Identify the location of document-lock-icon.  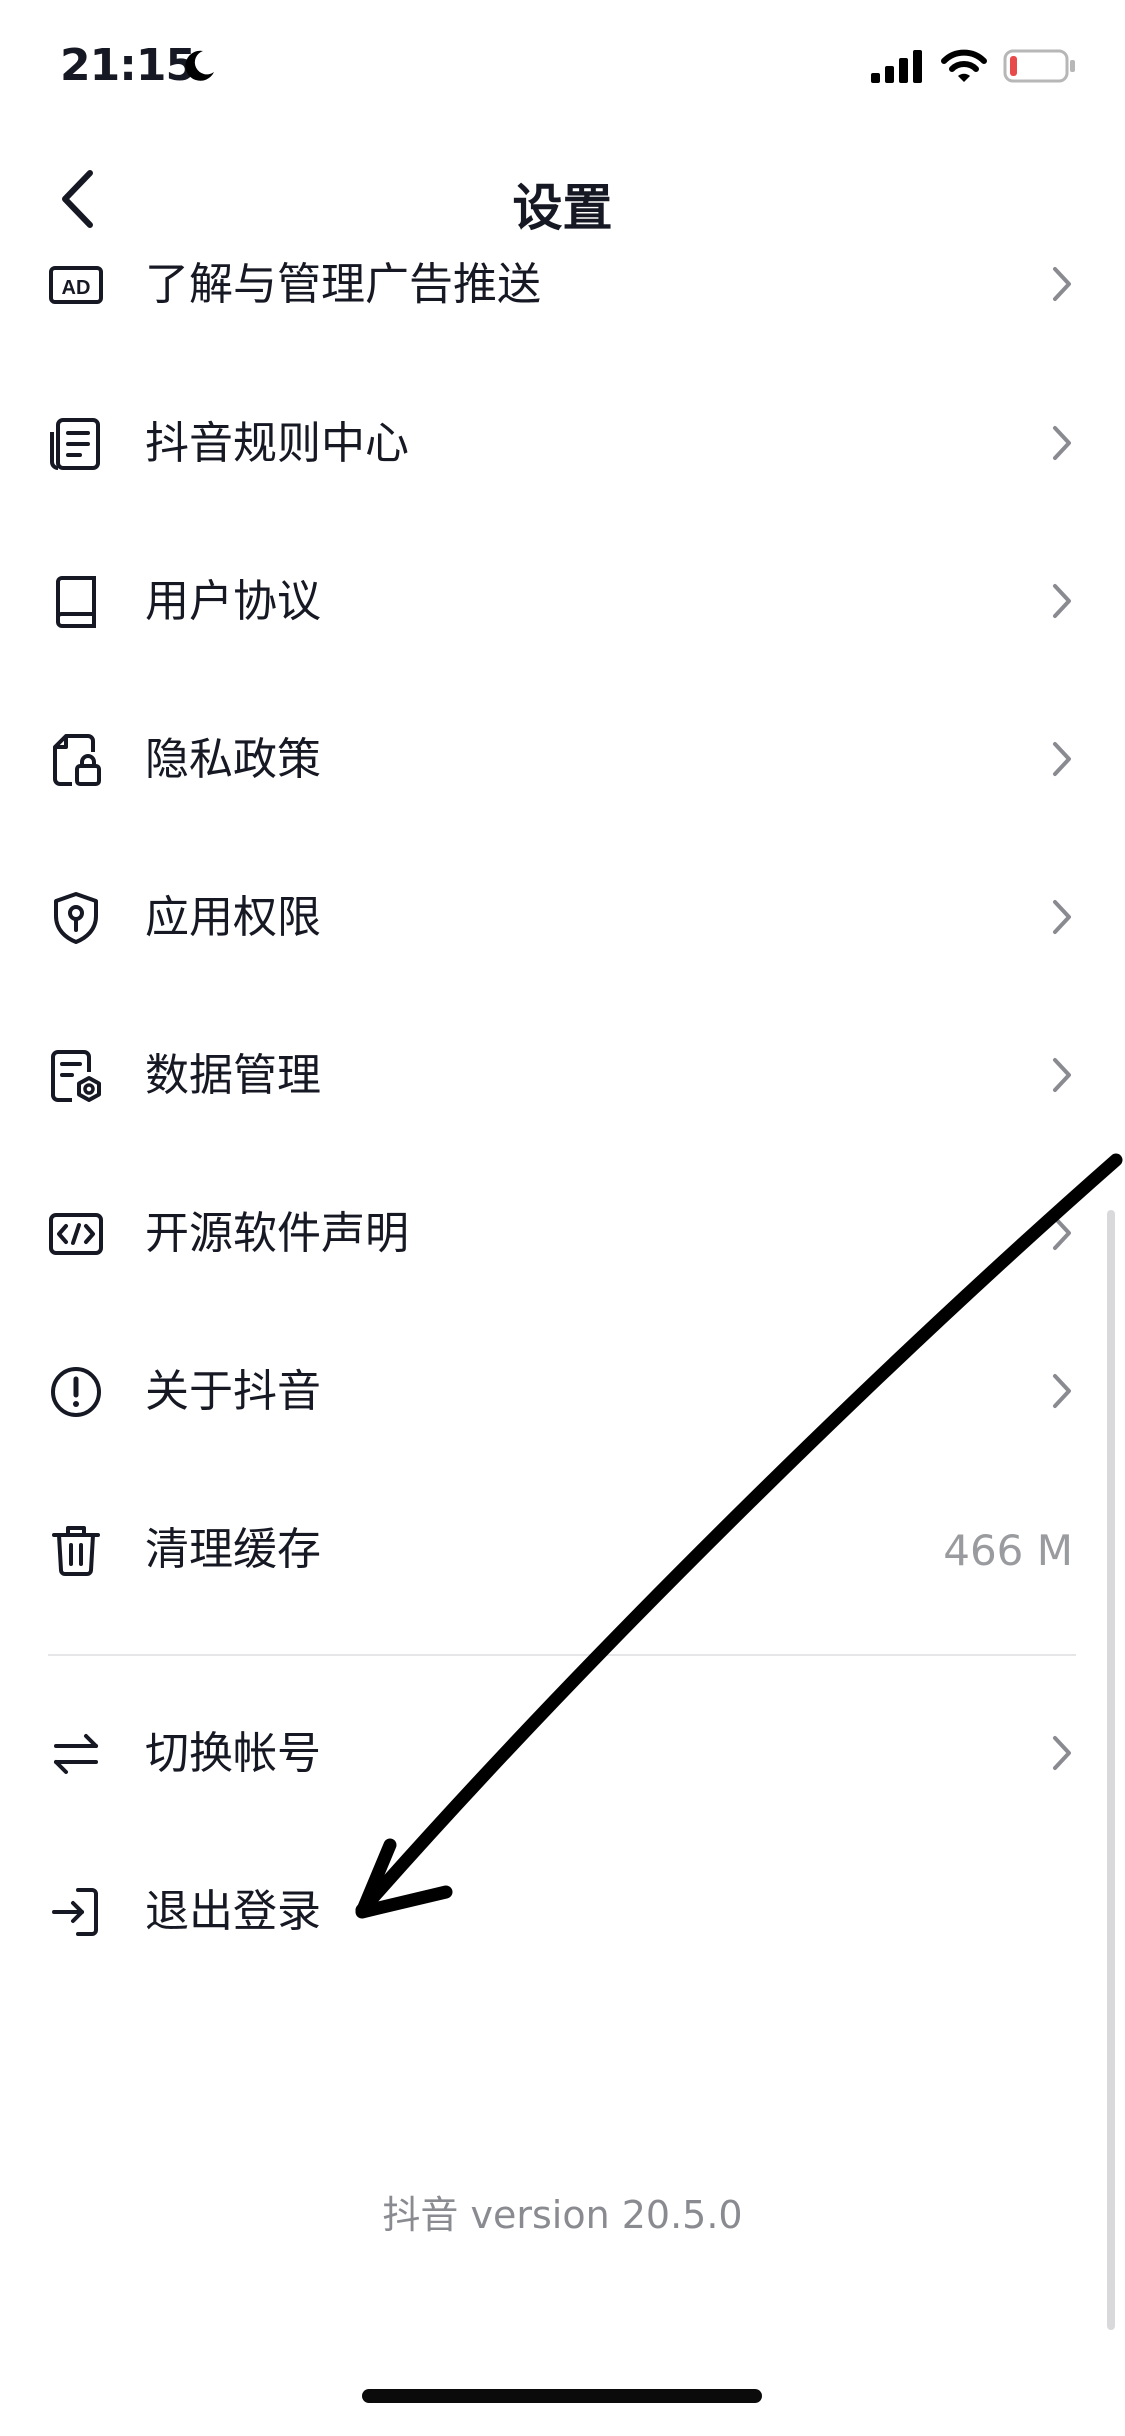
(77, 760).